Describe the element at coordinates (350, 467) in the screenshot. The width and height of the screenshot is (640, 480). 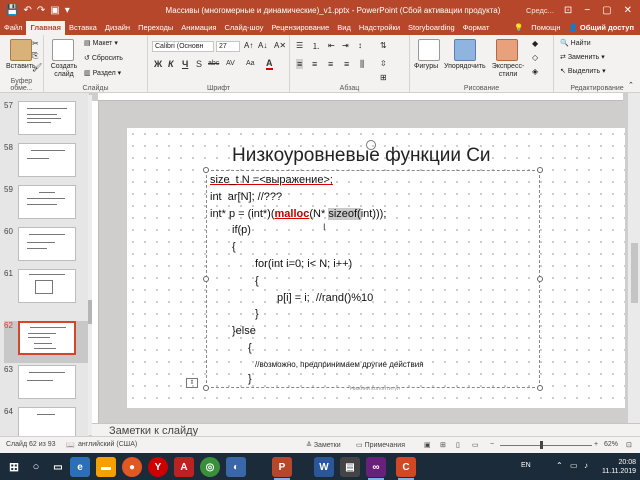
I see `app-icon: ▤` at that location.